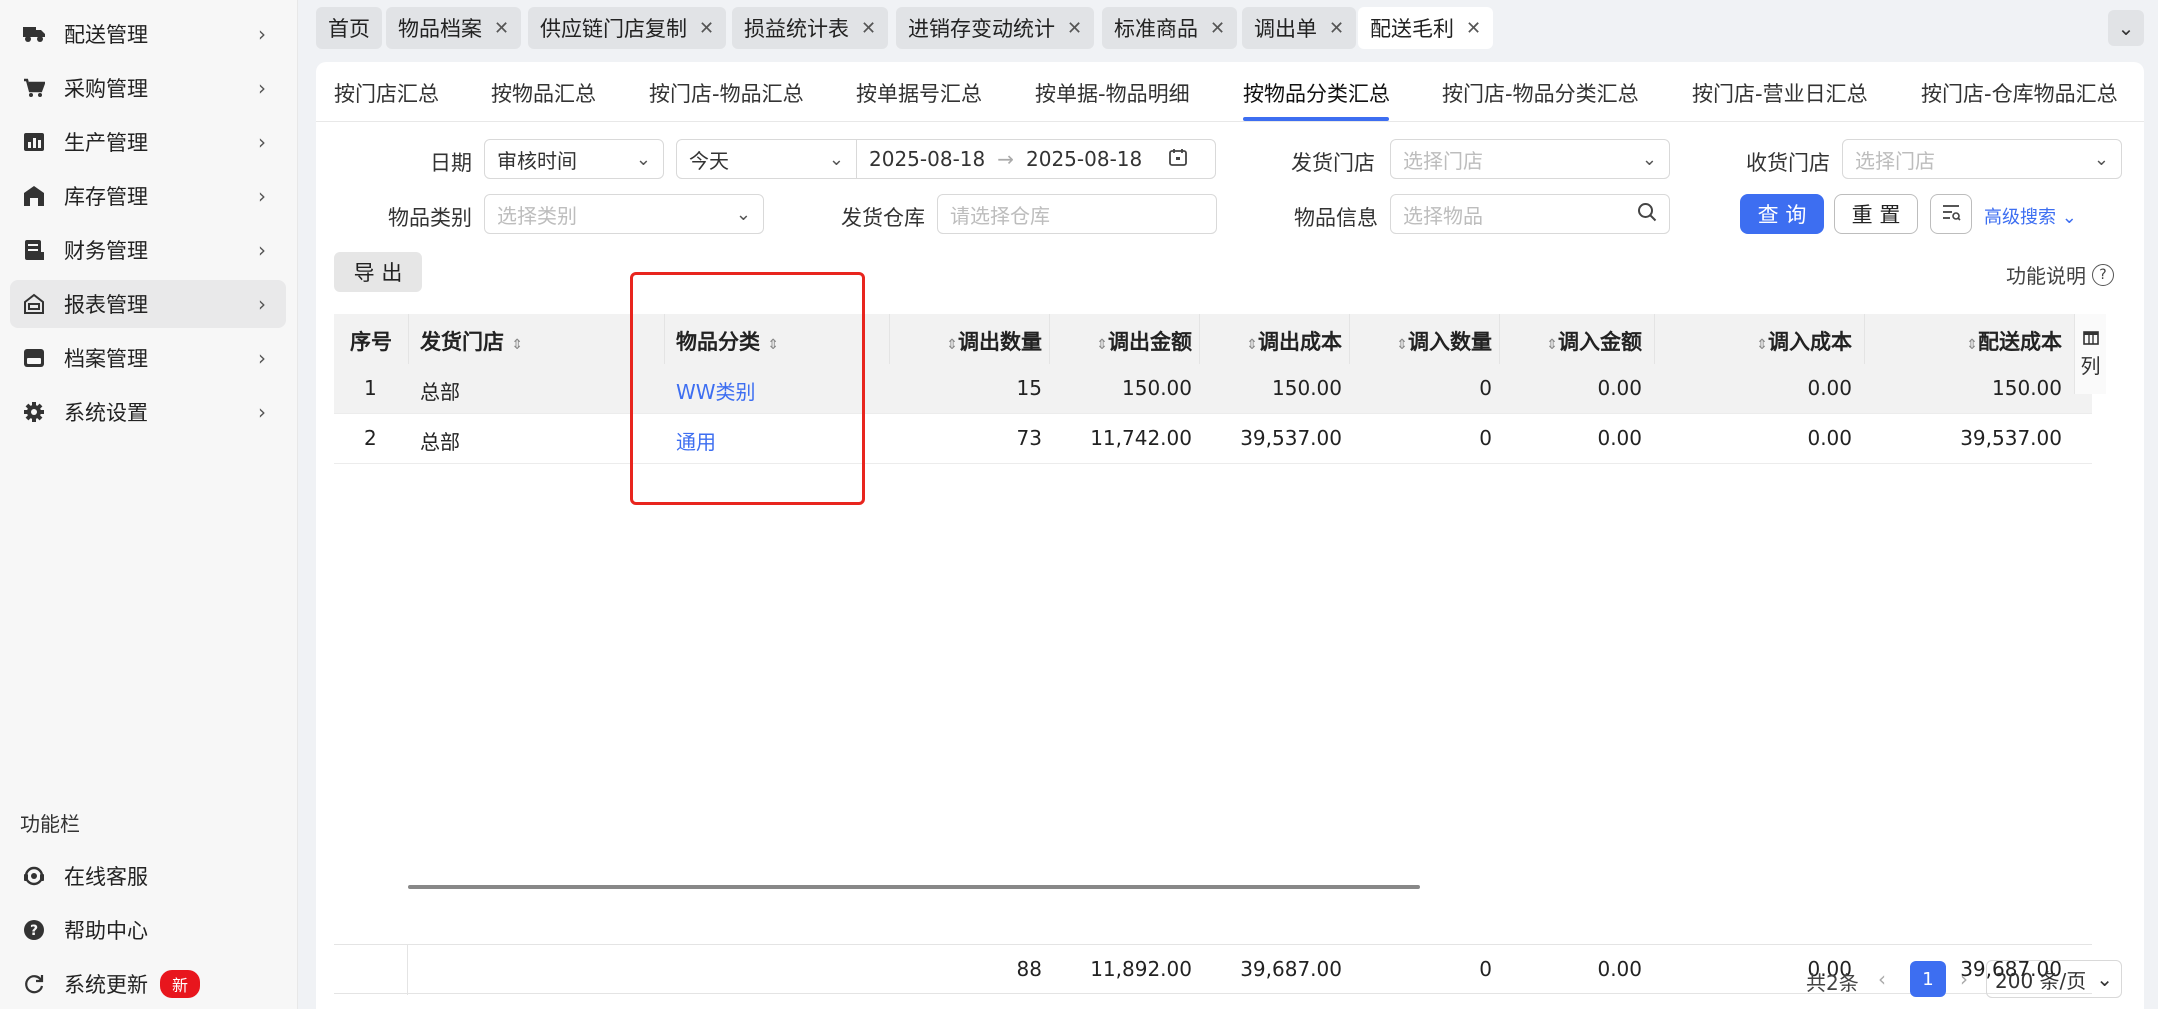 The width and height of the screenshot is (2158, 1009). I want to click on query-button: 查 询, so click(1782, 214).